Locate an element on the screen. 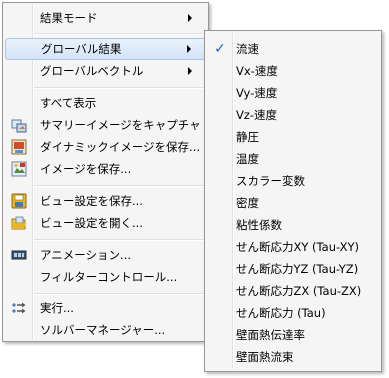 Image resolution: width=389 pixels, height=378 pixels. submenu-item-vz-velocity: Vz-速度 is located at coordinates (293, 115).